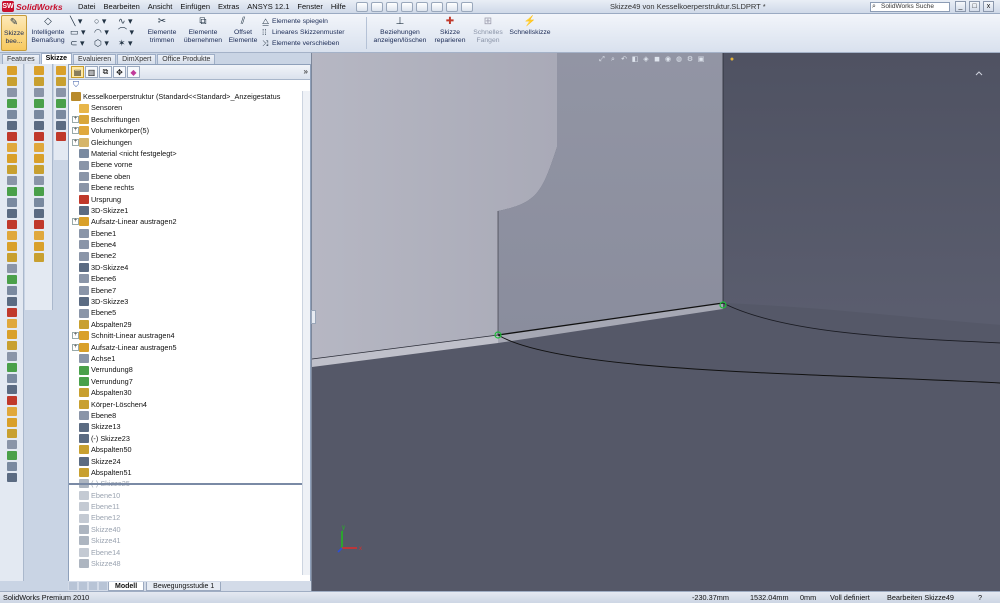 This screenshot has height=603, width=1000. What do you see at coordinates (189, 540) in the screenshot?
I see `feature-tree-item: Skizze41` at bounding box center [189, 540].